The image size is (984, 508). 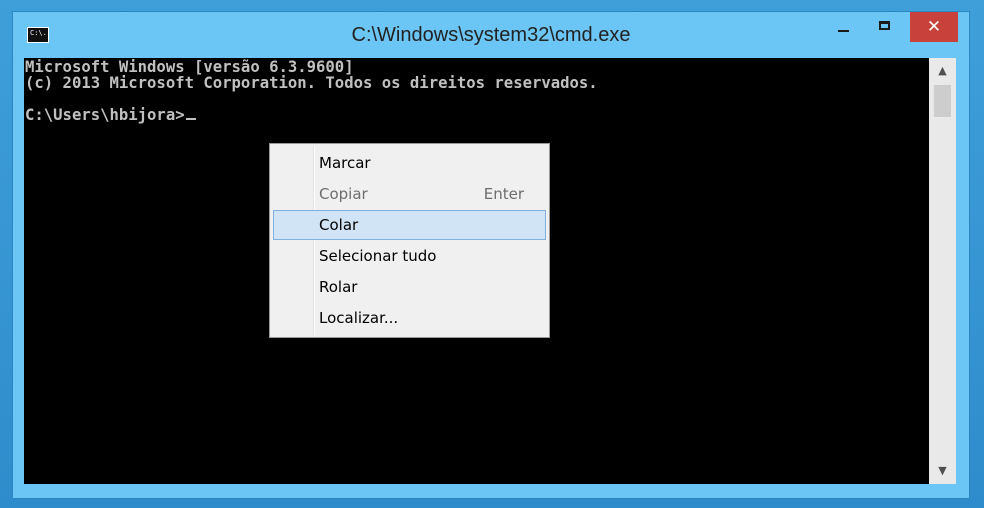 I want to click on menu-item-marcar: Marcar, so click(x=409, y=163).